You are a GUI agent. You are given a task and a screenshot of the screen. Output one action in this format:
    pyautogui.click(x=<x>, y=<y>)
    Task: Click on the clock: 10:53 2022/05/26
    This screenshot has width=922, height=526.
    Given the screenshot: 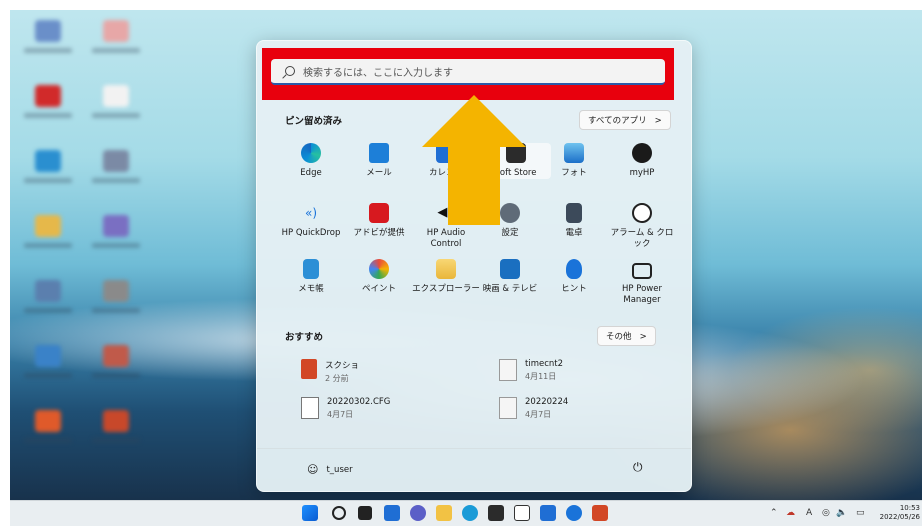 What is the action you would take?
    pyautogui.click(x=900, y=513)
    